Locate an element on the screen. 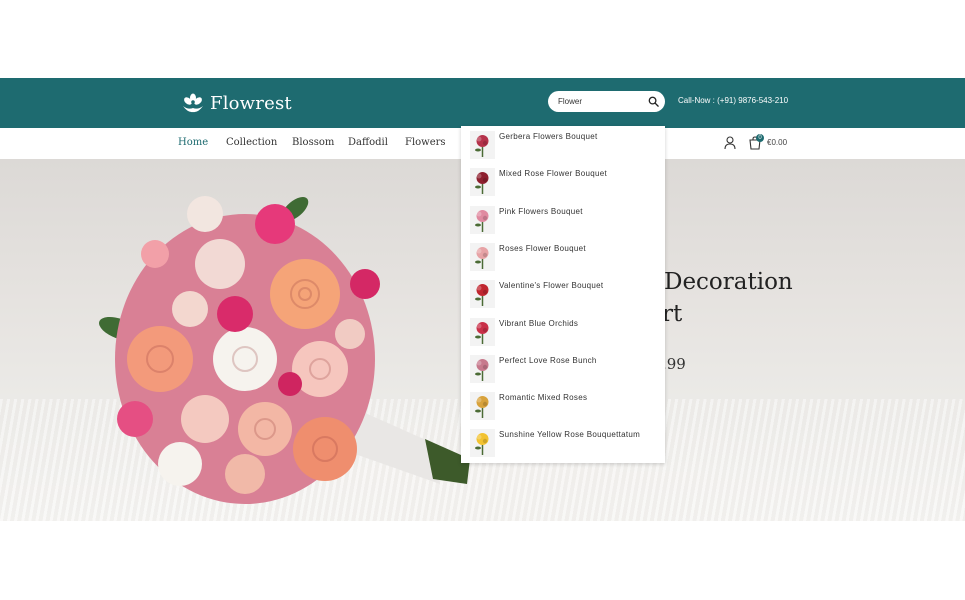  search-suggestion-item: Mixed Rose Flower Bouquet is located at coordinates (563, 181).